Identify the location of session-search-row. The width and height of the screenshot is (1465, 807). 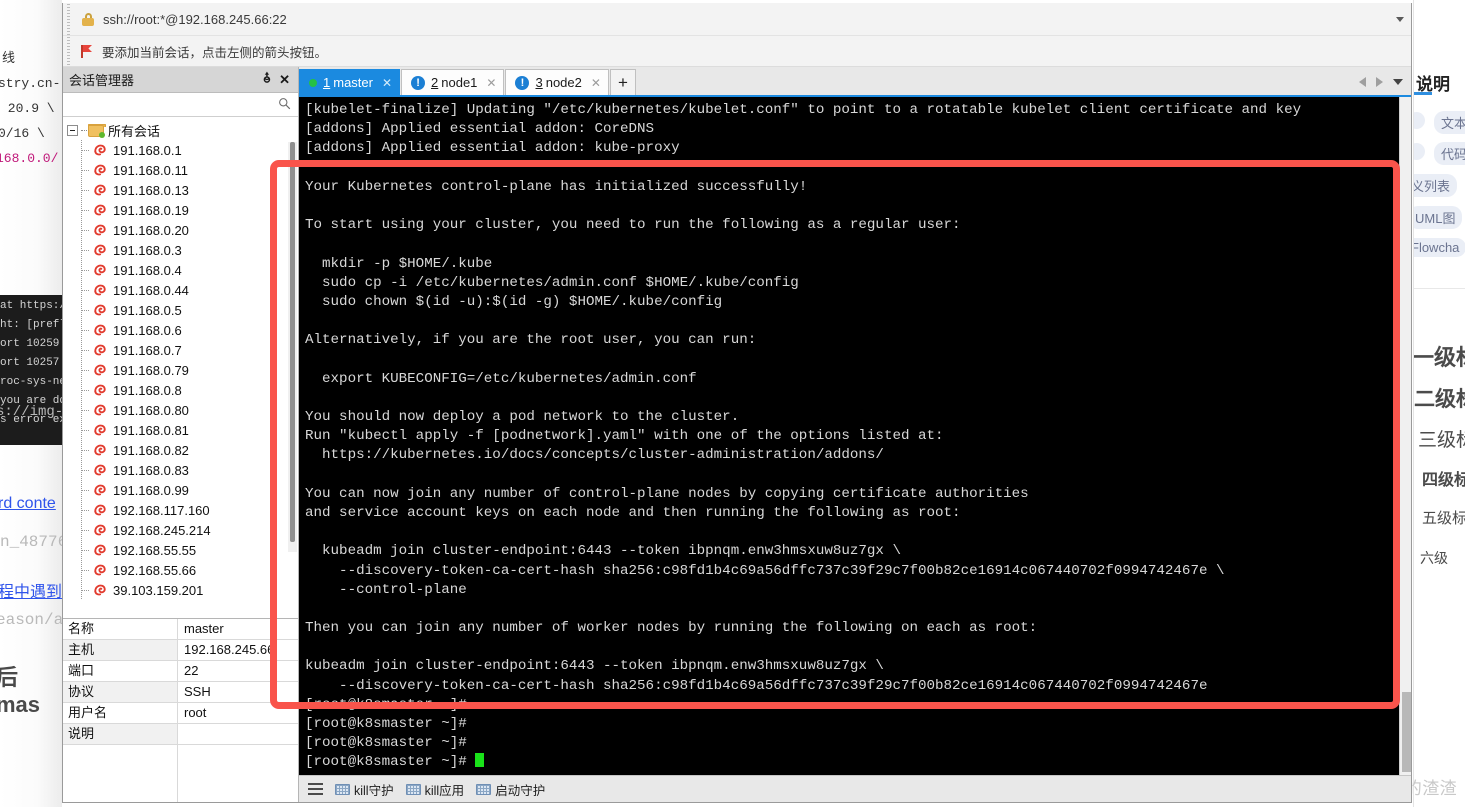
(180, 105).